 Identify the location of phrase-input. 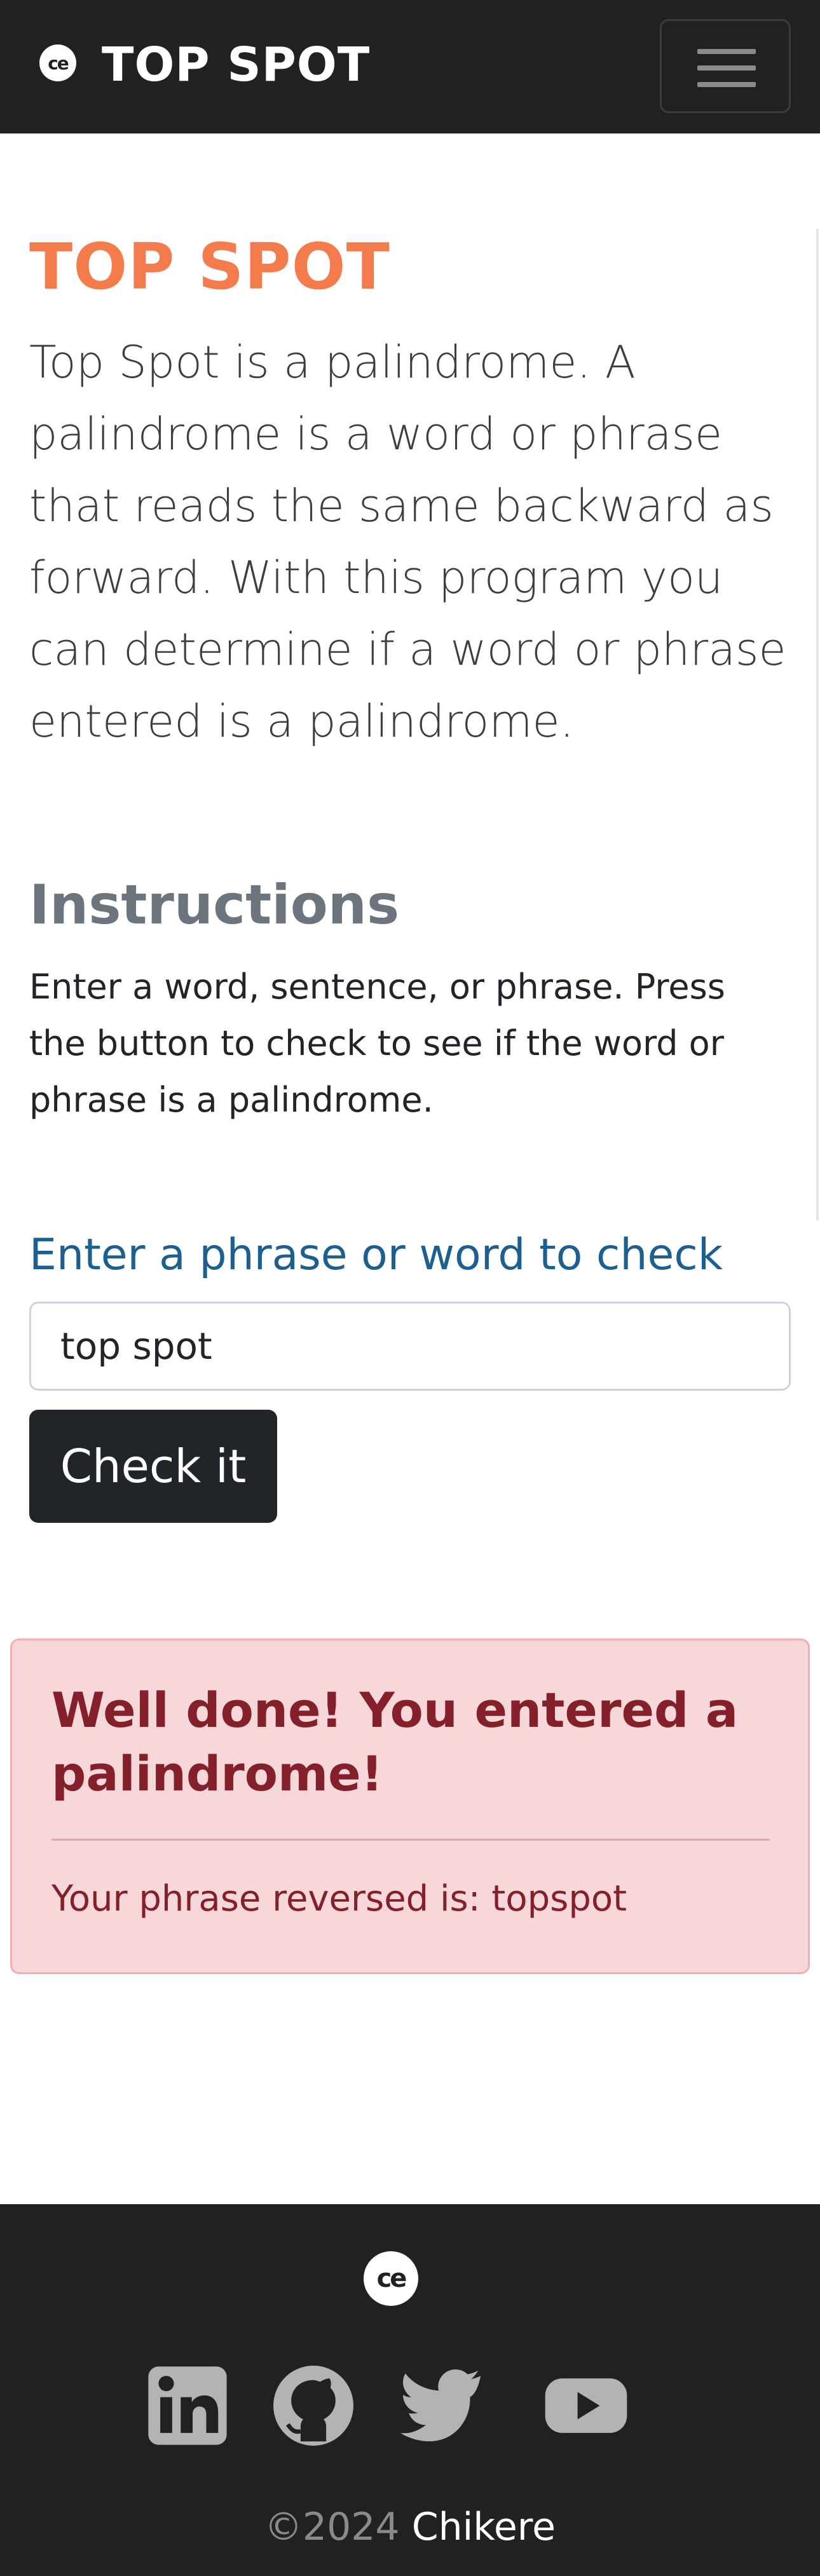
(410, 1346).